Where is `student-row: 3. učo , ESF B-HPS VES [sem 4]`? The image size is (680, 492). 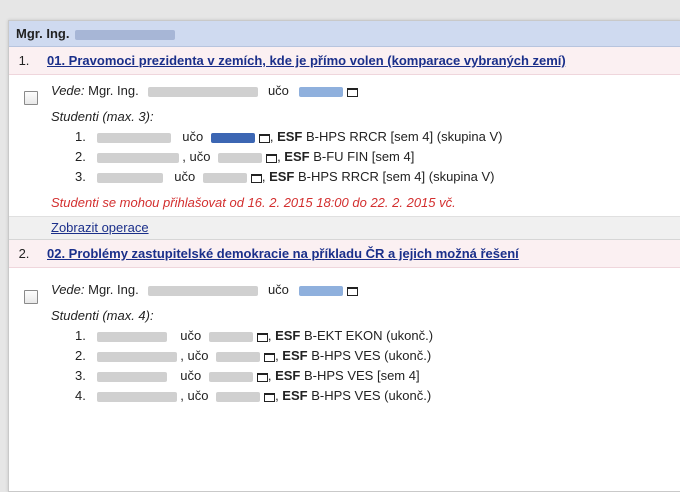
student-row: 3. učo , ESF B-HPS VES [sem 4] is located at coordinates (365, 376).